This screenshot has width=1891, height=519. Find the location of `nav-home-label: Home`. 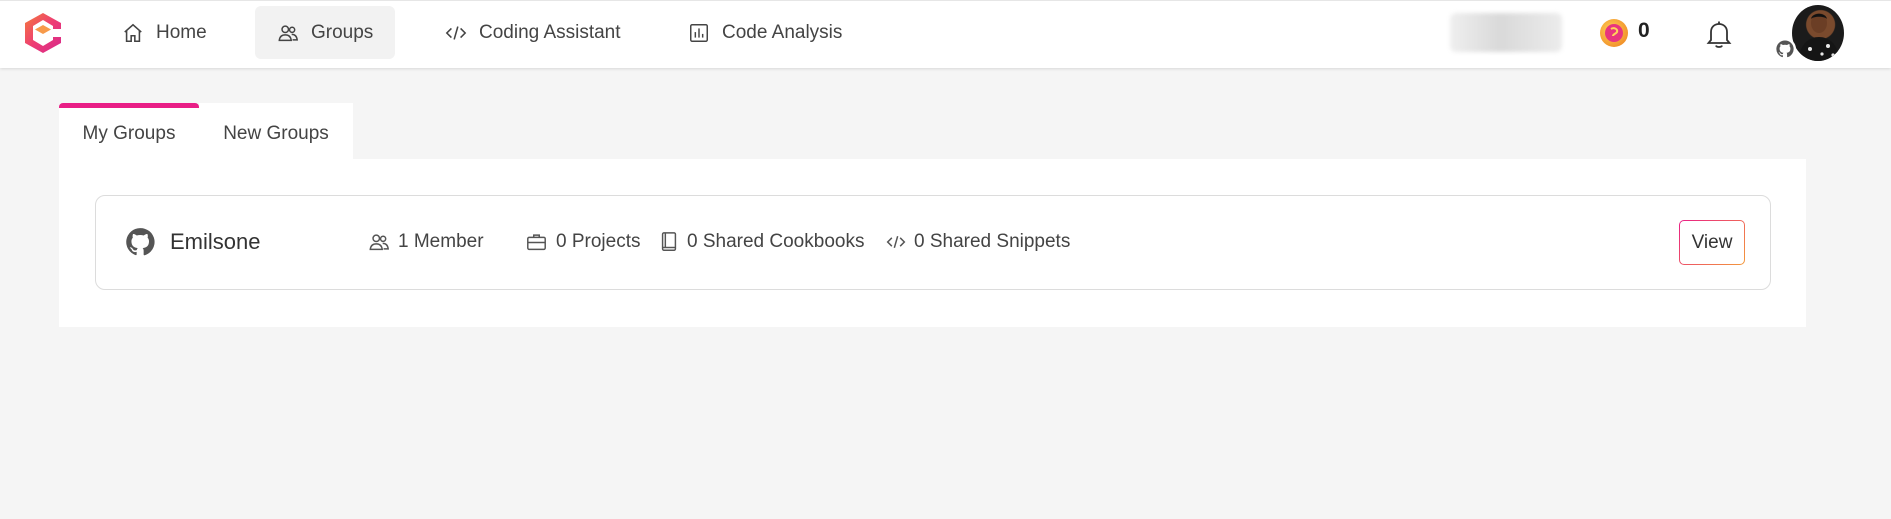

nav-home-label: Home is located at coordinates (181, 32).